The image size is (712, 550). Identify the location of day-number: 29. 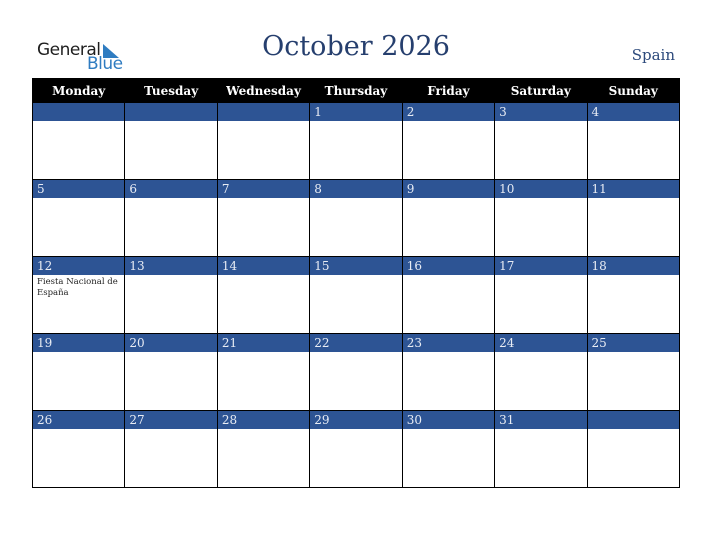
(356, 420).